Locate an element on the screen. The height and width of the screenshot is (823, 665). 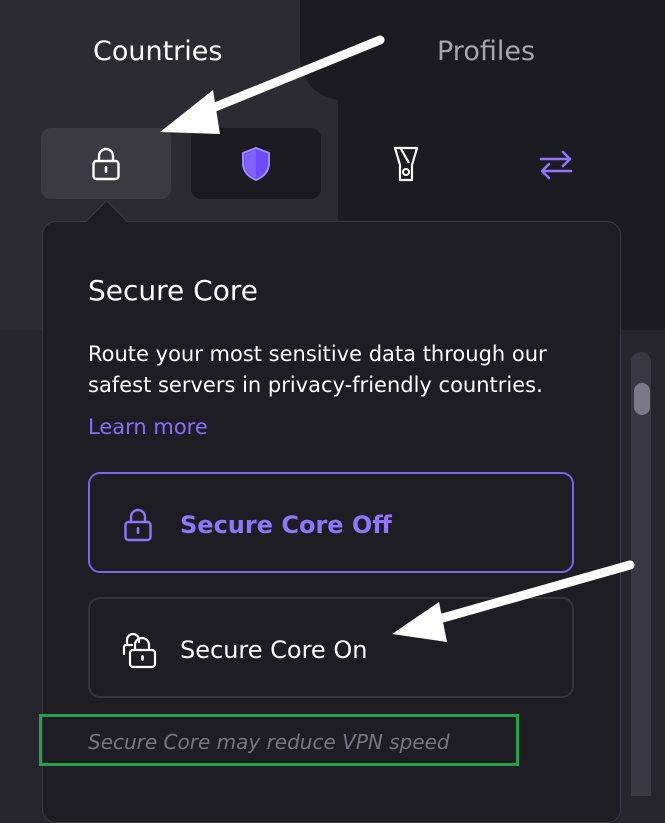
annotation-highlight-box is located at coordinates (279, 740).